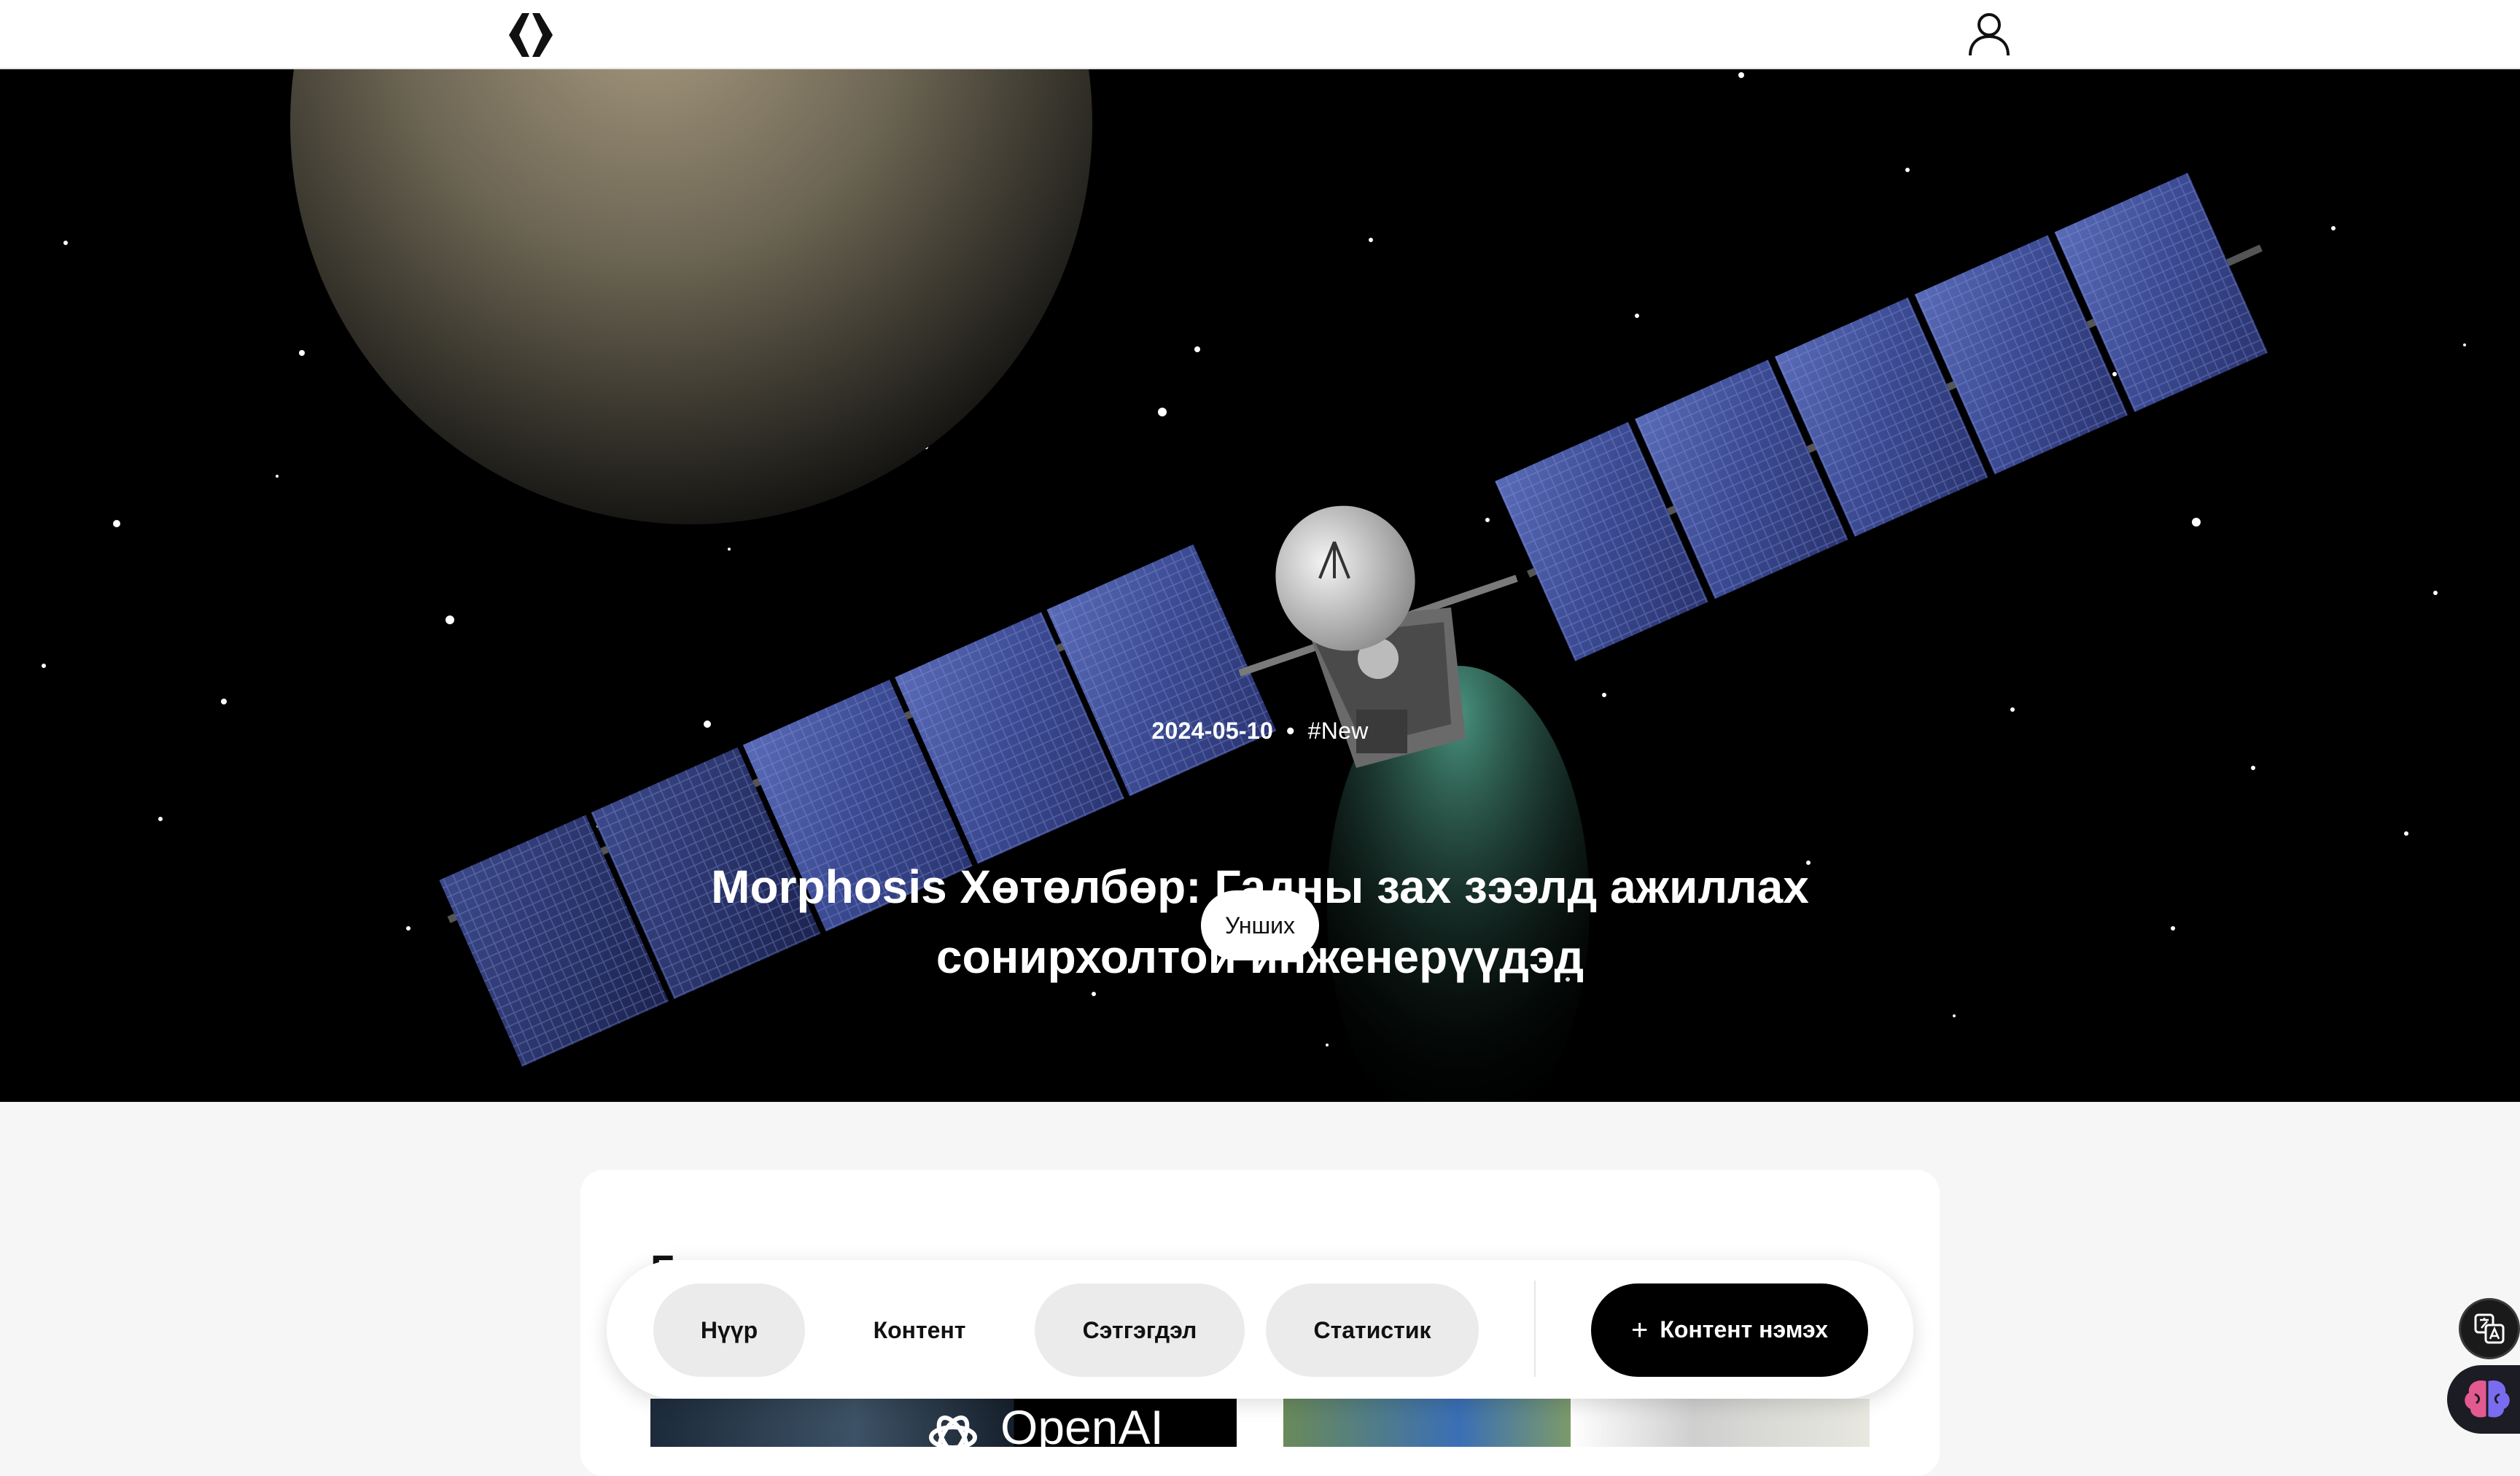 The height and width of the screenshot is (1476, 2520). Describe the element at coordinates (1140, 1330) in the screenshot. I see `nav-comments: Сэтгэгдэл` at that location.